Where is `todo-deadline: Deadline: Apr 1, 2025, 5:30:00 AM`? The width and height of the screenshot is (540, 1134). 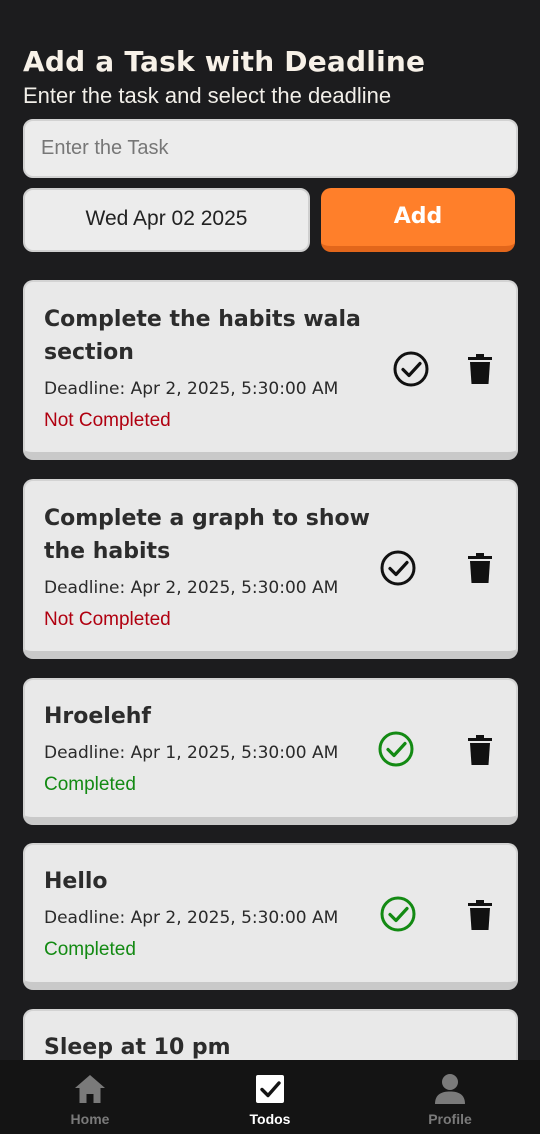 todo-deadline: Deadline: Apr 1, 2025, 5:30:00 AM is located at coordinates (191, 753).